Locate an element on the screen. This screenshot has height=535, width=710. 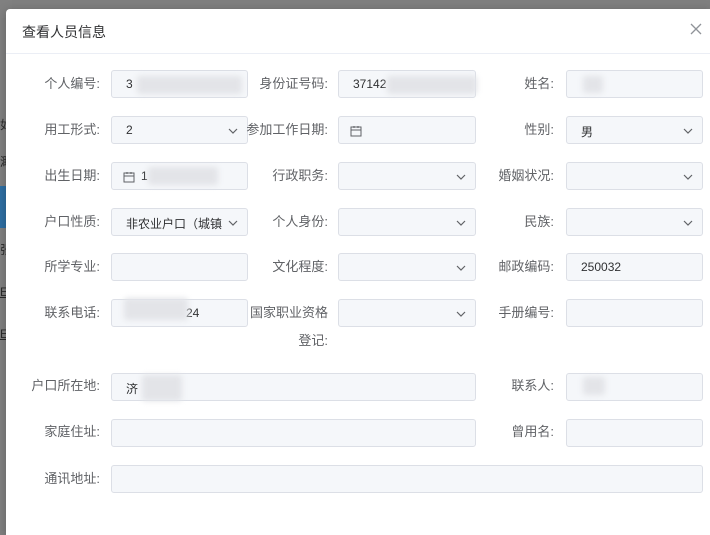
personal-no-input: 3 is located at coordinates (179, 84).